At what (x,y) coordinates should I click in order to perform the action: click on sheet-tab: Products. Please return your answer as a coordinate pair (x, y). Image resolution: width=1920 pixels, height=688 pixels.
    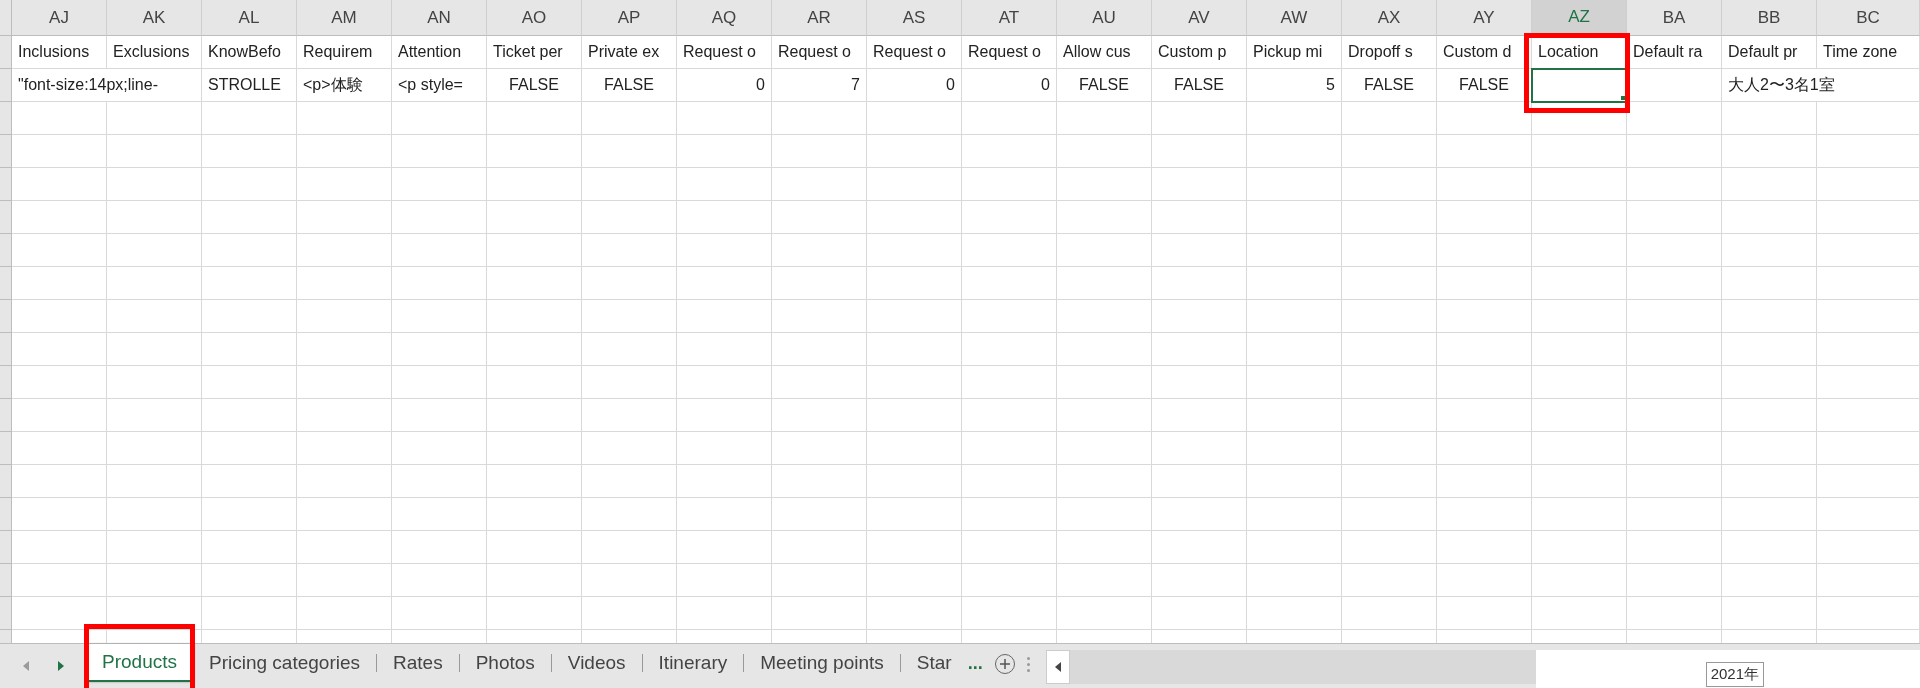
    Looking at the image, I should click on (139, 663).